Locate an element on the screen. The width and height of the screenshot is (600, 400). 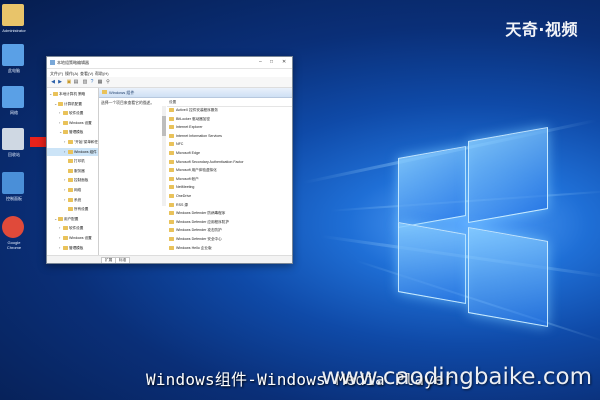
scrollbar-thumb is located at coordinates (164, 126).